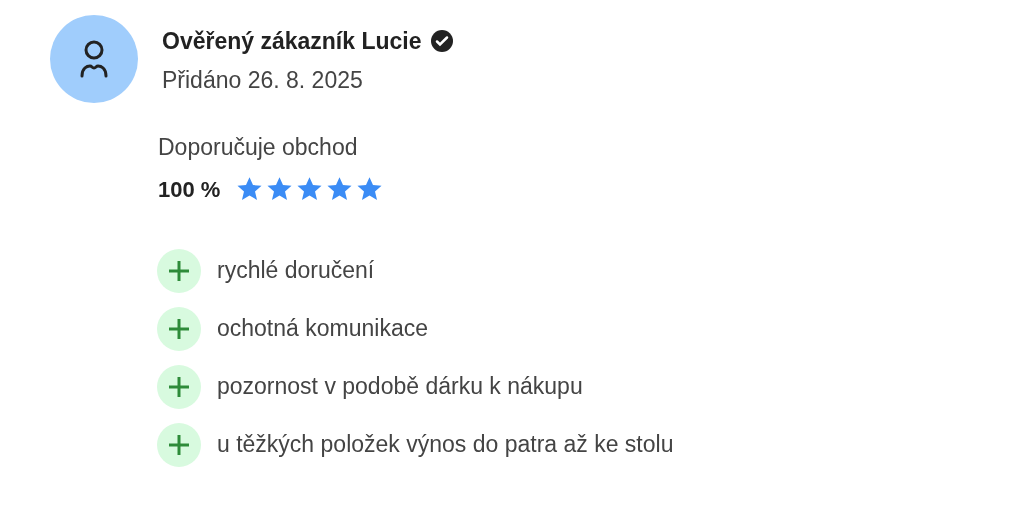  I want to click on pro-text: ochotná komunikace, so click(322, 329).